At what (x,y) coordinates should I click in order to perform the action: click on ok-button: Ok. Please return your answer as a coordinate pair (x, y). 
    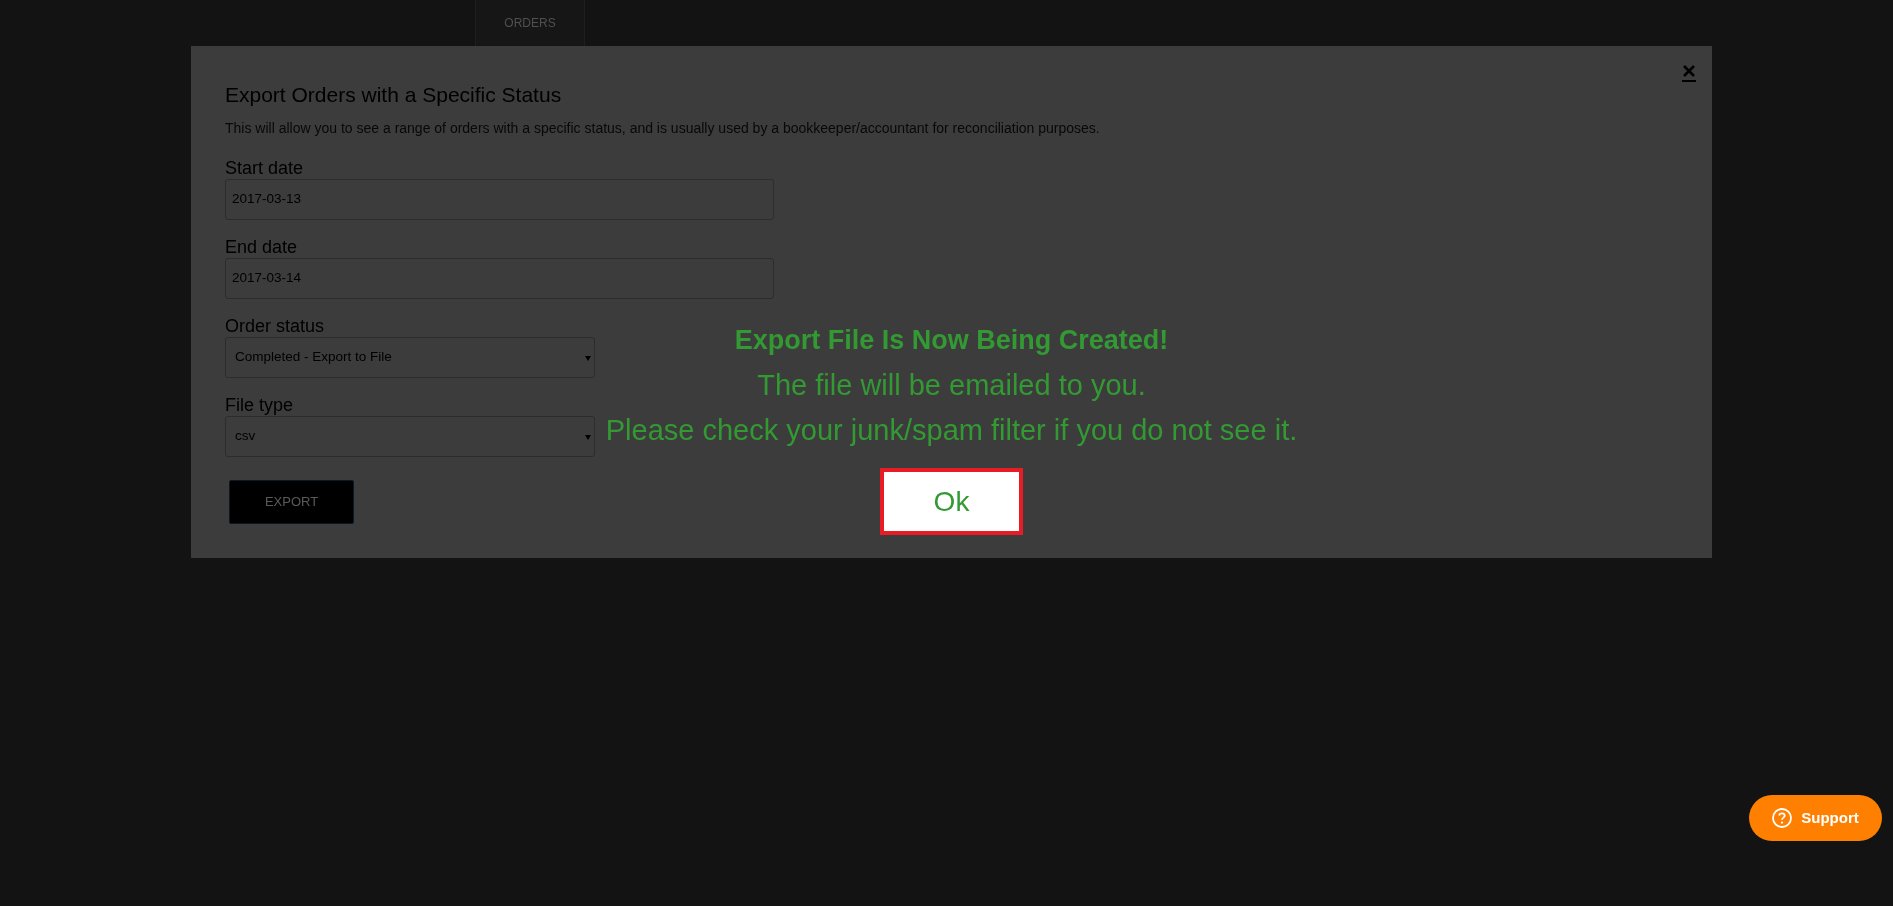
    Looking at the image, I should click on (951, 501).